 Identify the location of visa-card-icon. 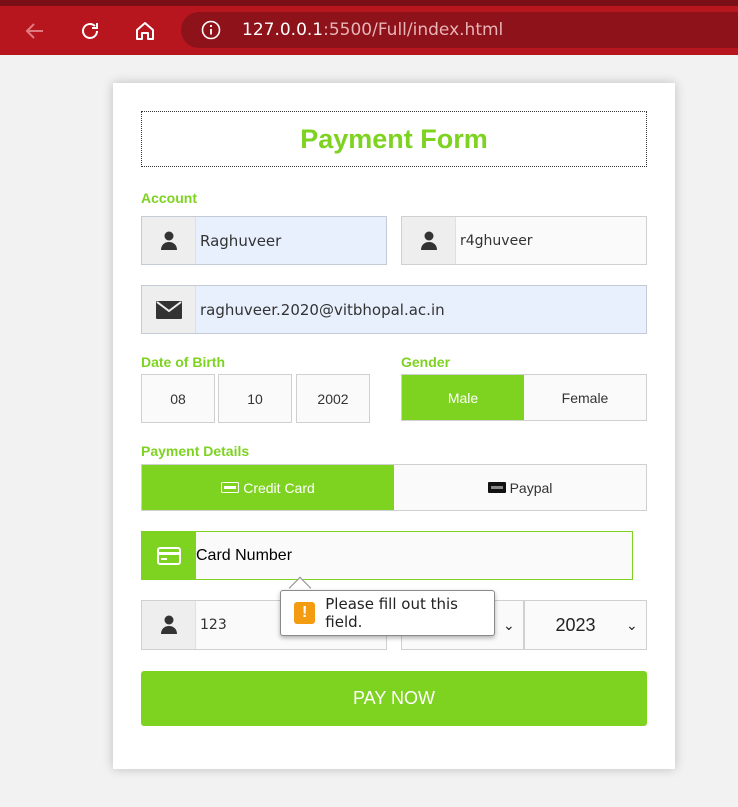
(230, 487).